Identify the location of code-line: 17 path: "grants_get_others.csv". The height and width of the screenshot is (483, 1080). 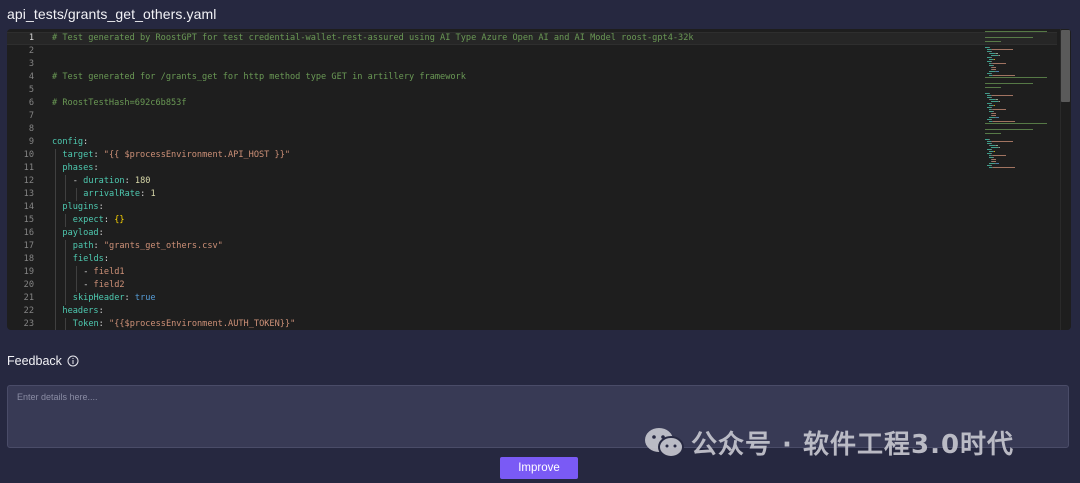
(532, 246).